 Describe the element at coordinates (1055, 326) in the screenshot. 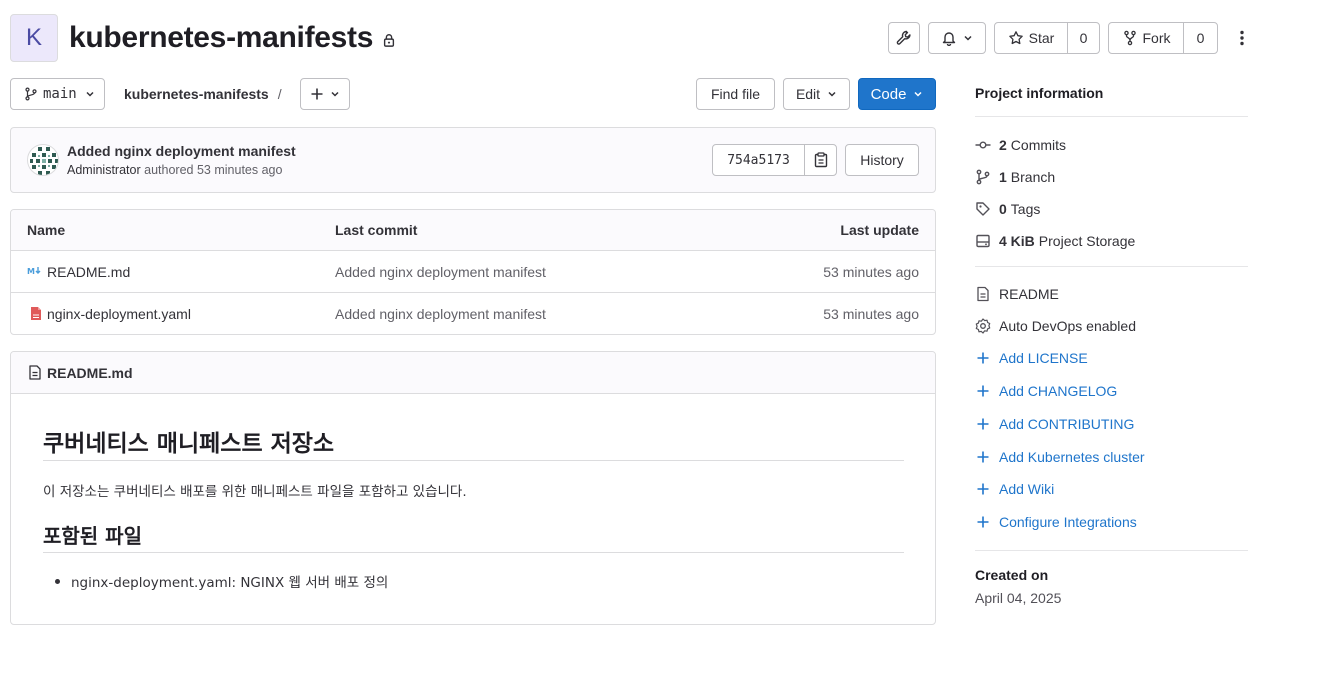

I see `sidebar-autodevops-link: Auto DevOps enabled` at that location.